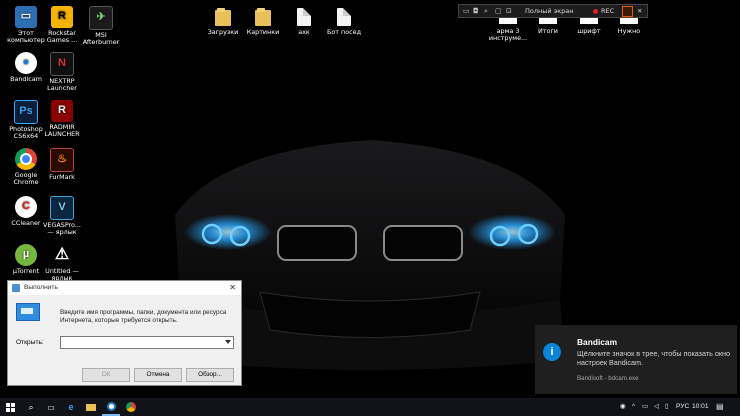  What do you see at coordinates (549, 11) in the screenshot?
I see `record-mode-title: Полный экран` at bounding box center [549, 11].